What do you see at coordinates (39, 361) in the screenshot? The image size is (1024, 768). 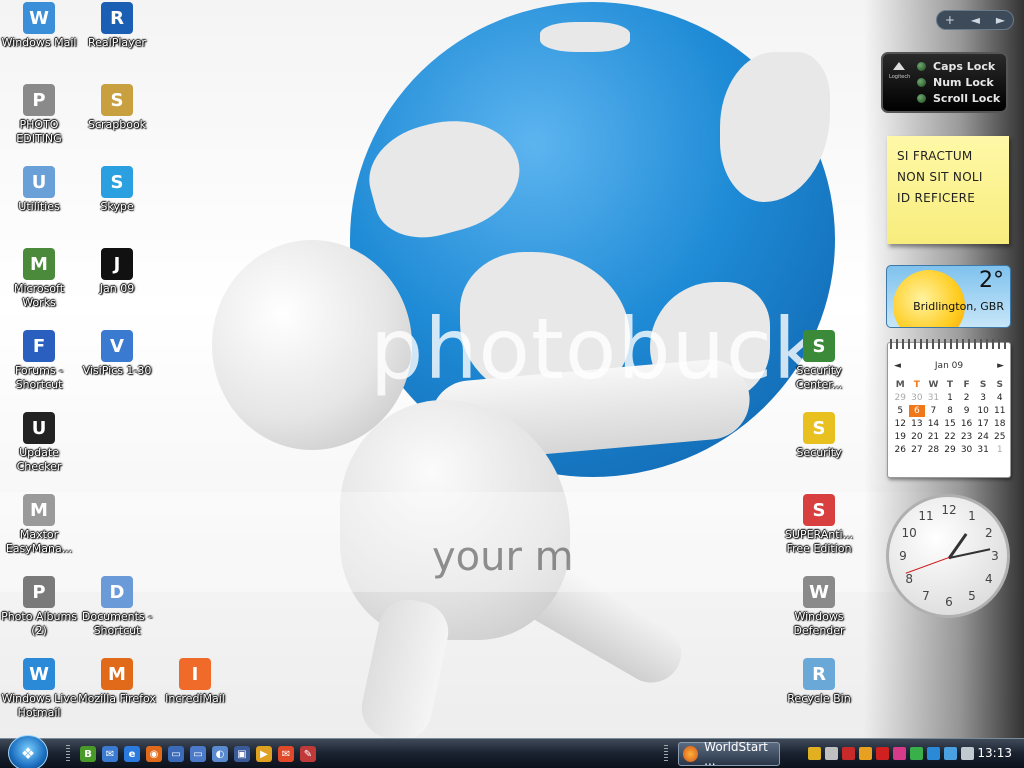 I see `desktop-icon: F Forums - Shortcut` at bounding box center [39, 361].